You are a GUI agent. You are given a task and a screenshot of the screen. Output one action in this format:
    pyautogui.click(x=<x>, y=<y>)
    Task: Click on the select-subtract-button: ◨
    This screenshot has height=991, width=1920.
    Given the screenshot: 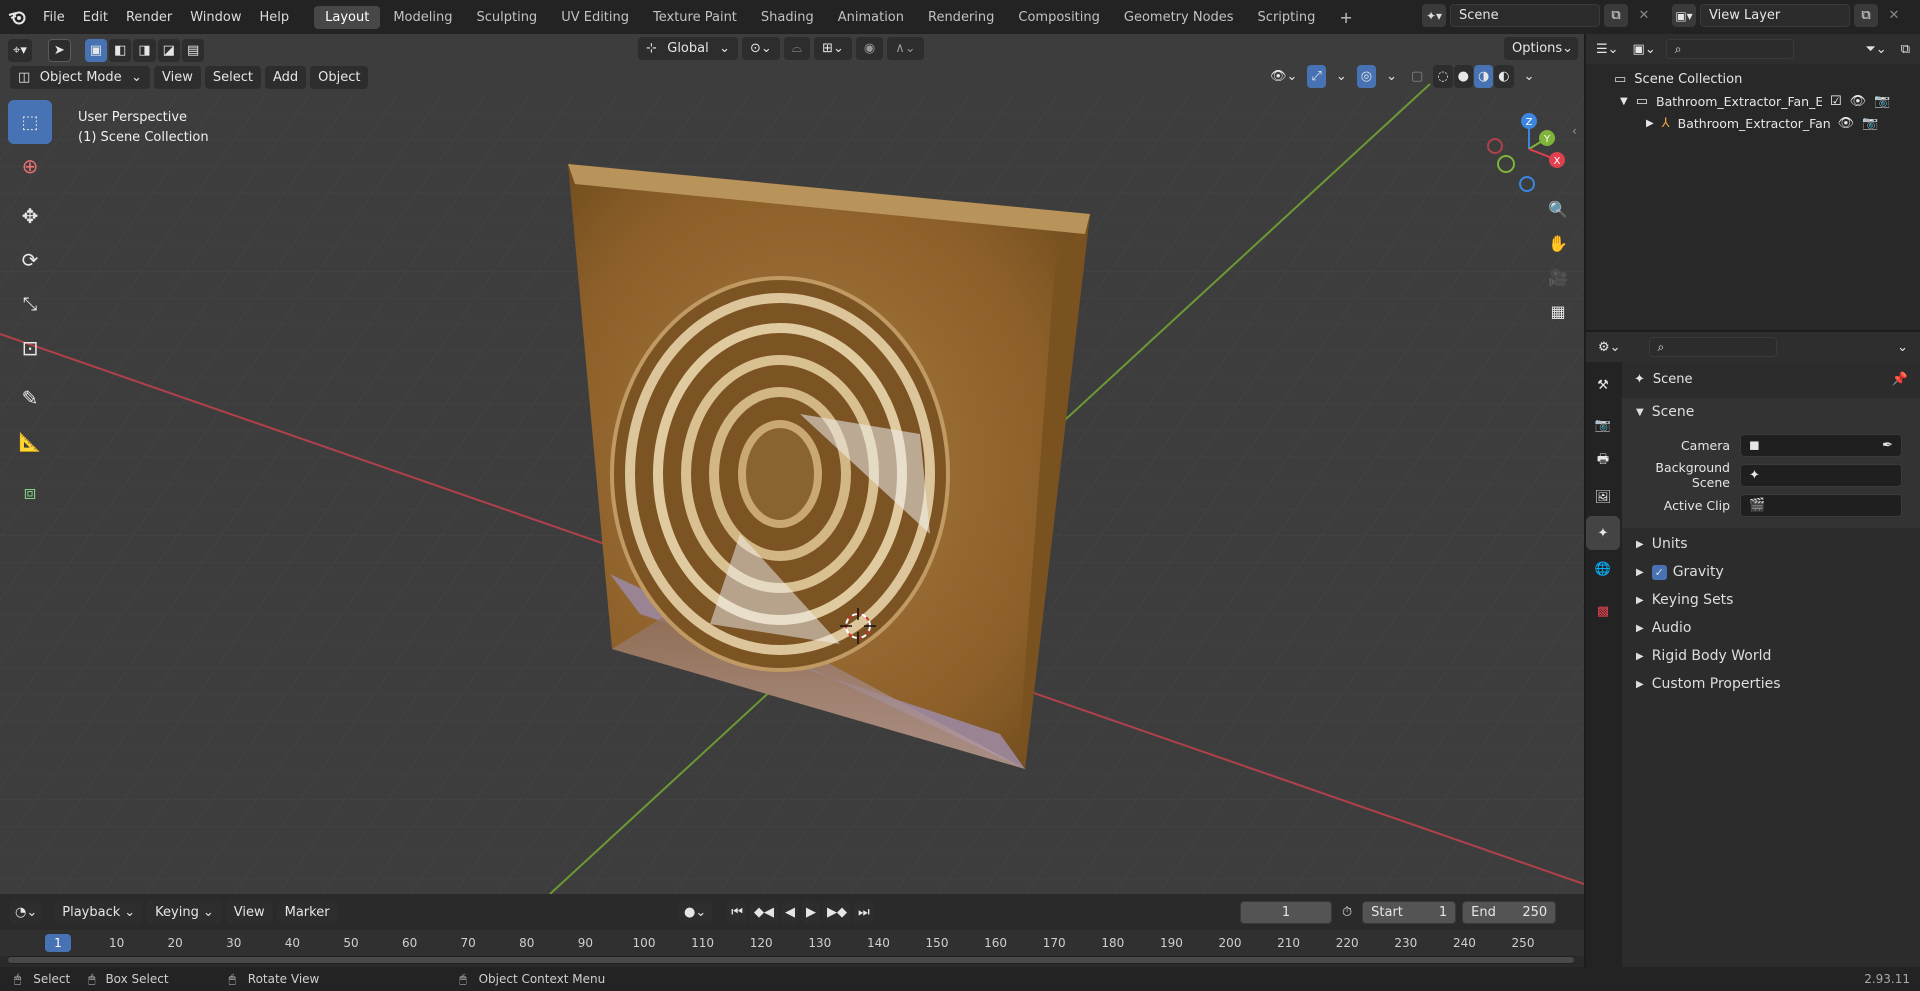 What is the action you would take?
    pyautogui.click(x=144, y=50)
    